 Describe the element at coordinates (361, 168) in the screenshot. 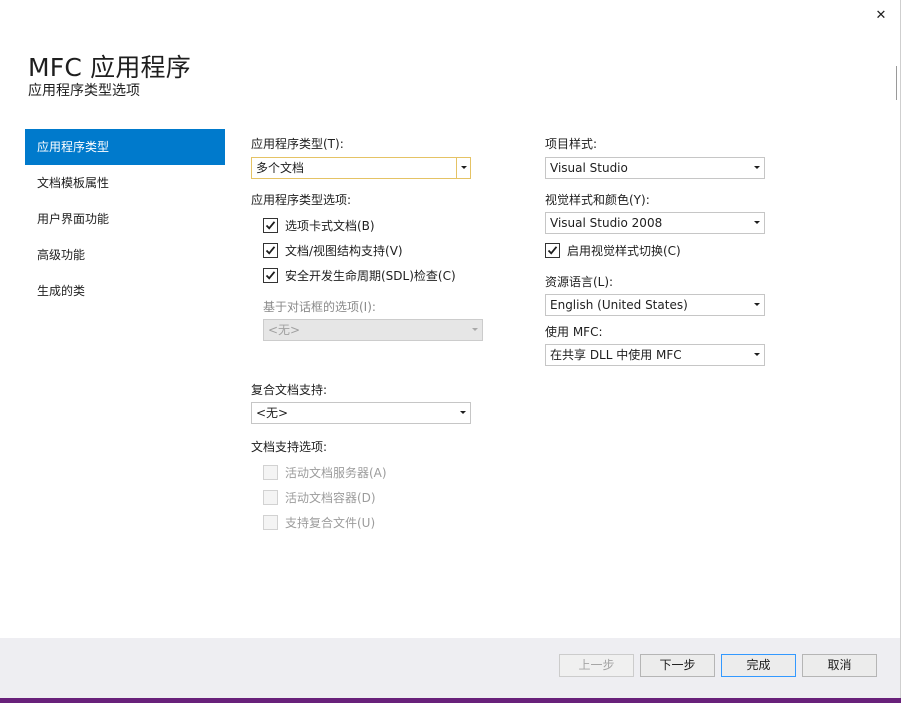

I see `app-type-select: 多个文档` at that location.